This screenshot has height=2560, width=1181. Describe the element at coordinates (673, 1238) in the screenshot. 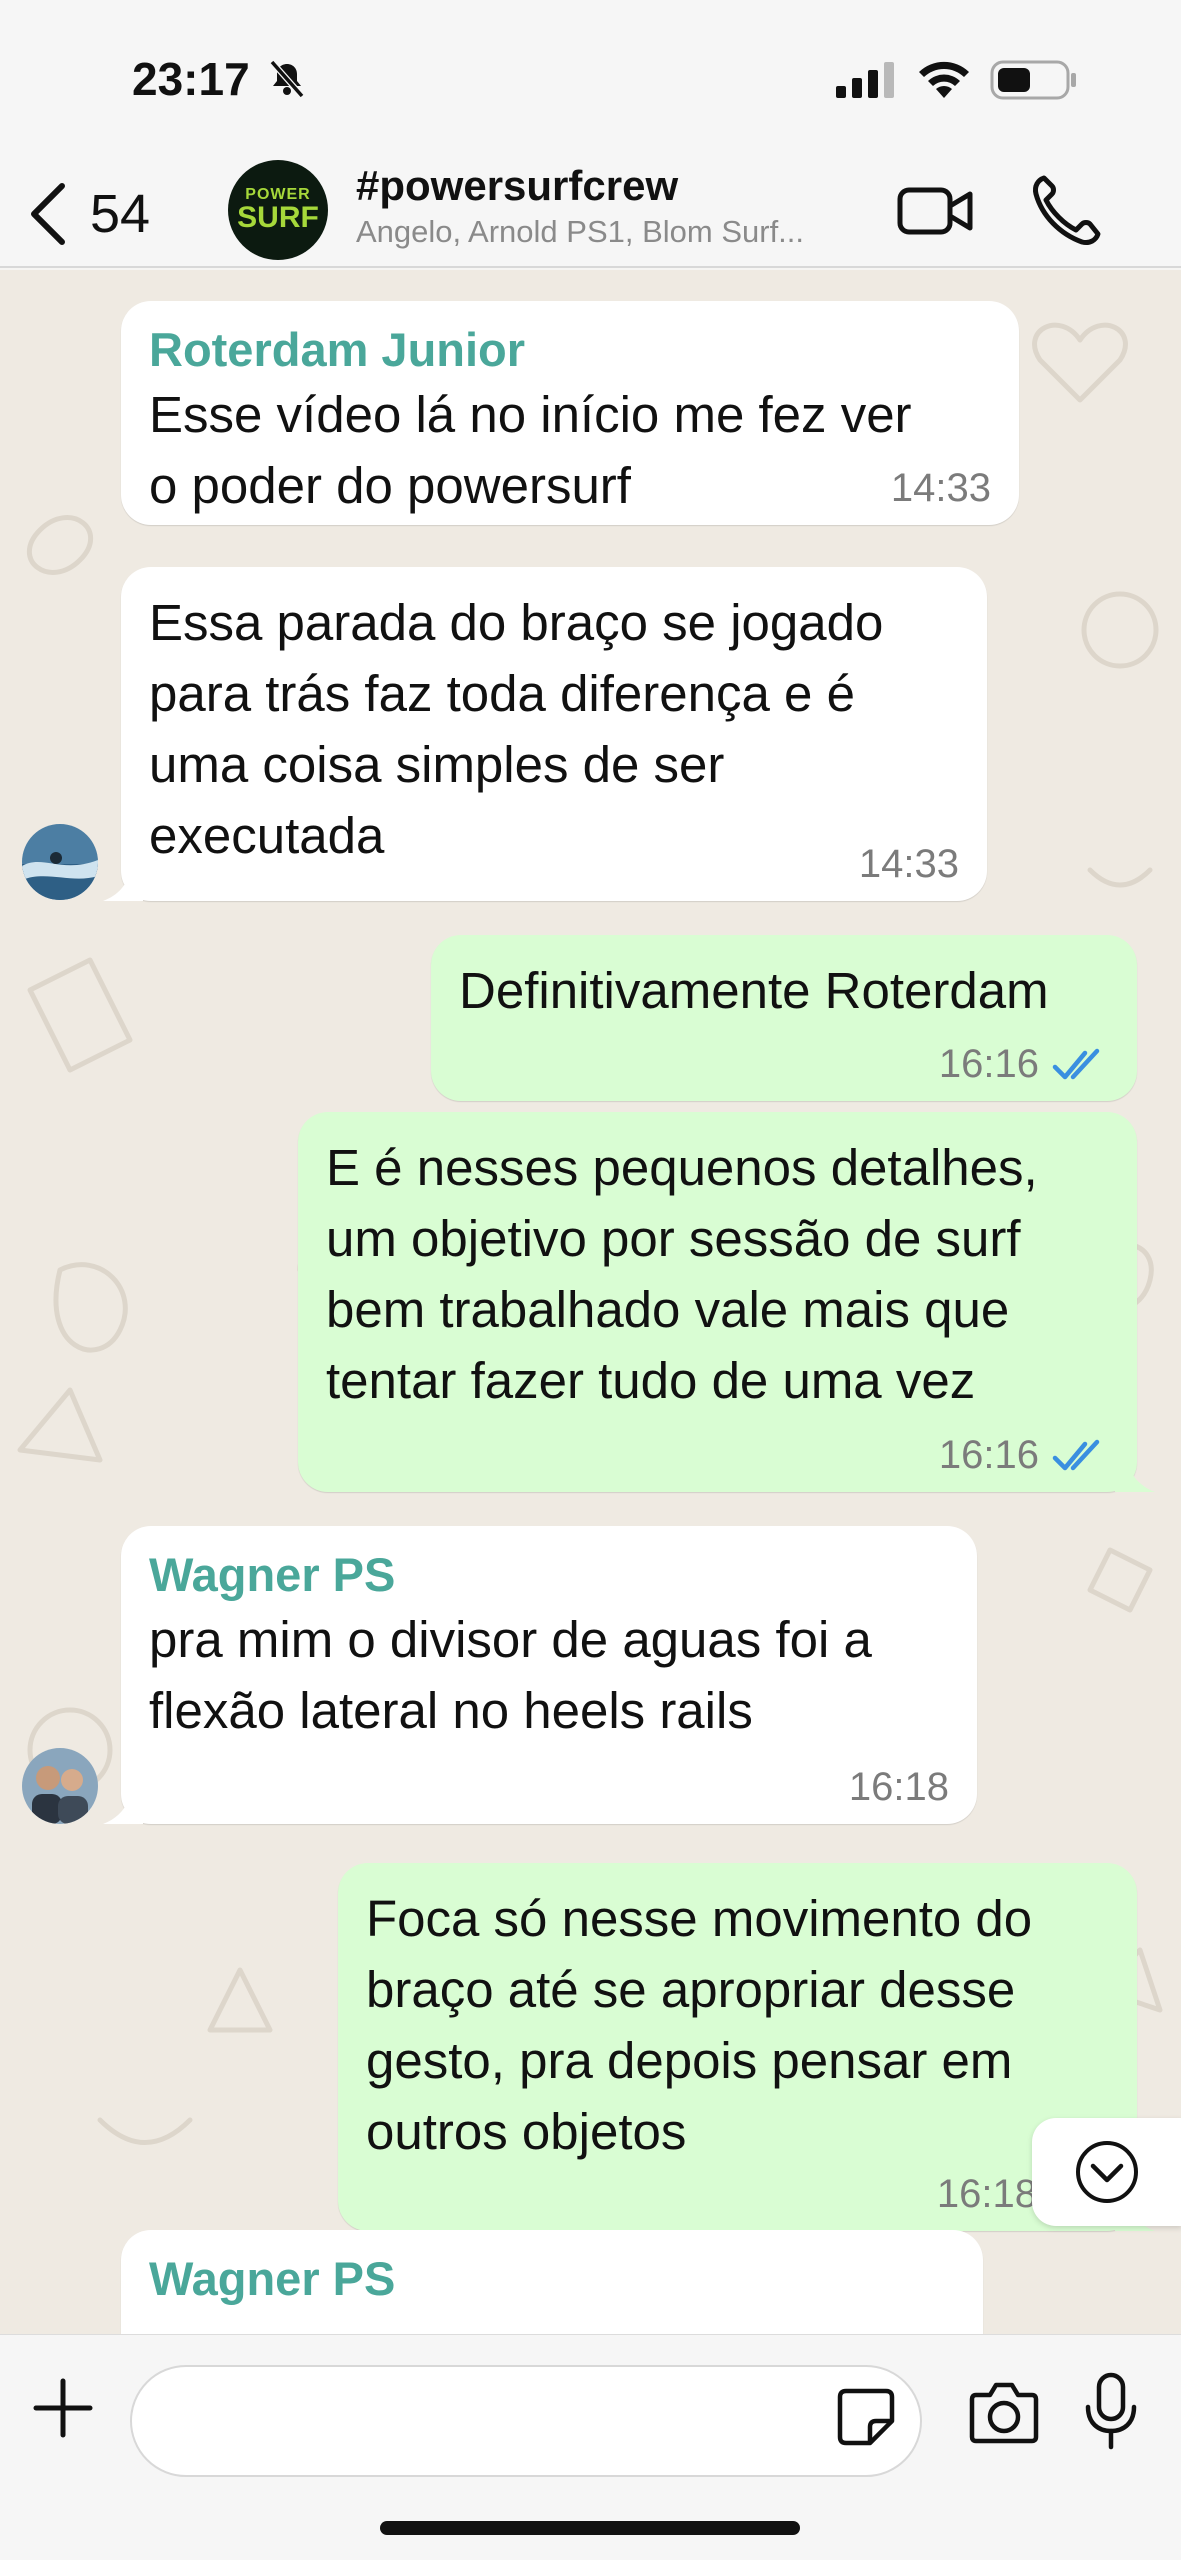

I see `message-text-line: um objetivo por sessão de surf` at that location.